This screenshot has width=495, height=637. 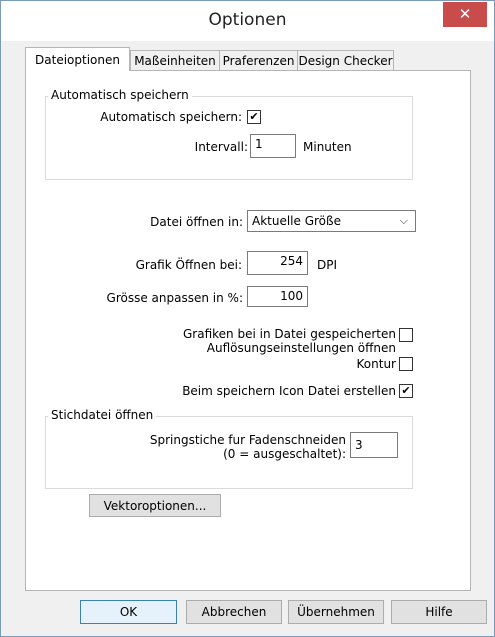 I want to click on contour-label: Kontur, so click(x=376, y=364).